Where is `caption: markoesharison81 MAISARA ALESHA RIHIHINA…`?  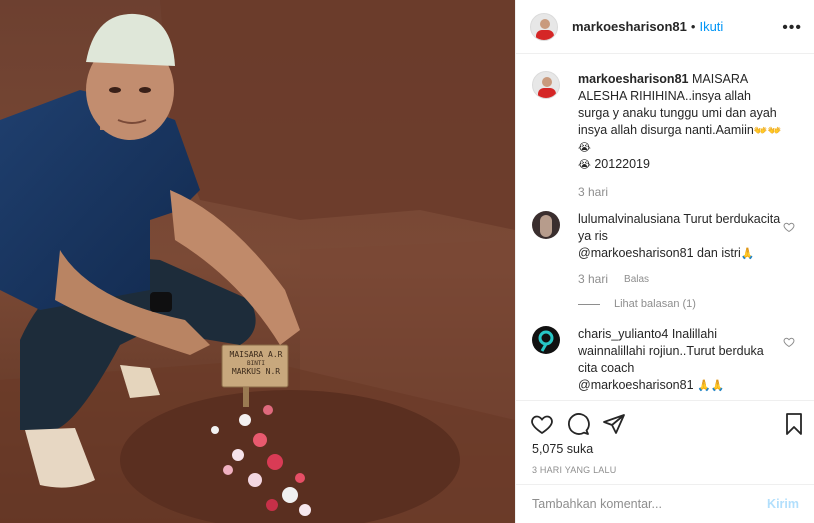 caption: markoesharison81 MAISARA ALESHA RIHIHINA… is located at coordinates (665, 135).